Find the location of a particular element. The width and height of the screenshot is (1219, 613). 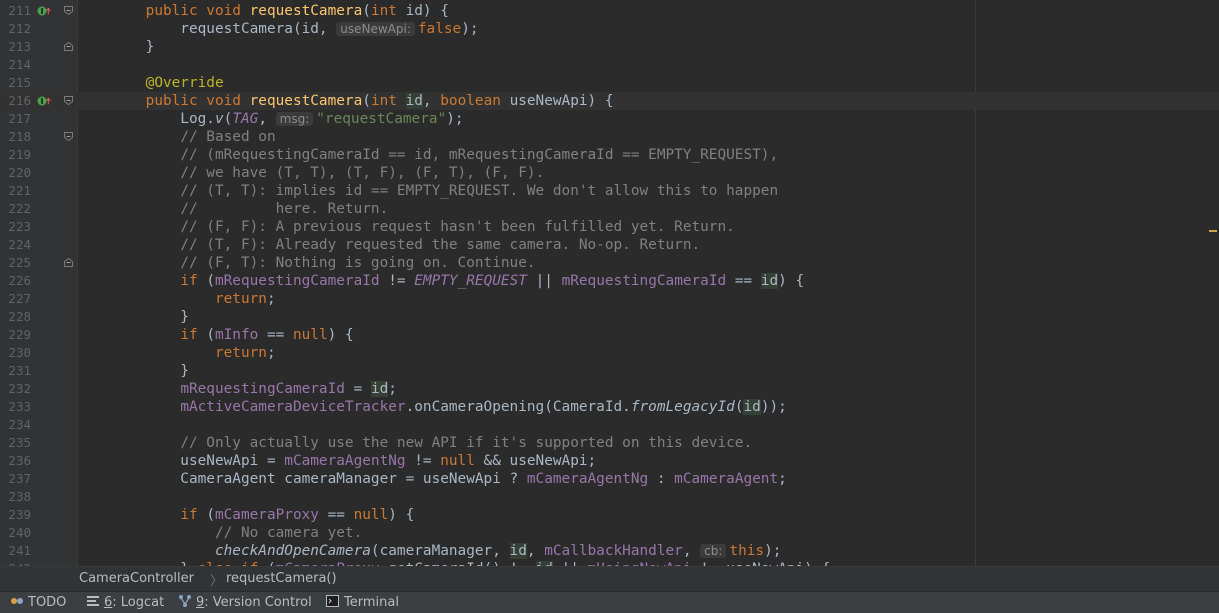

code-line: 238 is located at coordinates (609, 497).